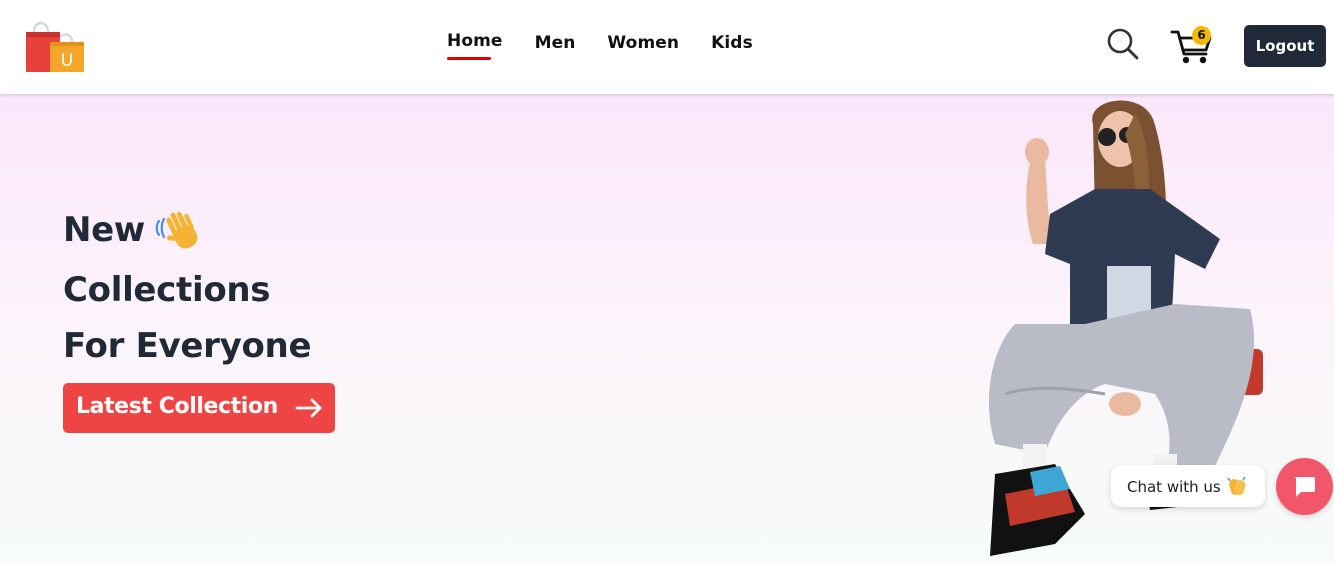  What do you see at coordinates (469, 58) in the screenshot?
I see `active-nav-underline` at bounding box center [469, 58].